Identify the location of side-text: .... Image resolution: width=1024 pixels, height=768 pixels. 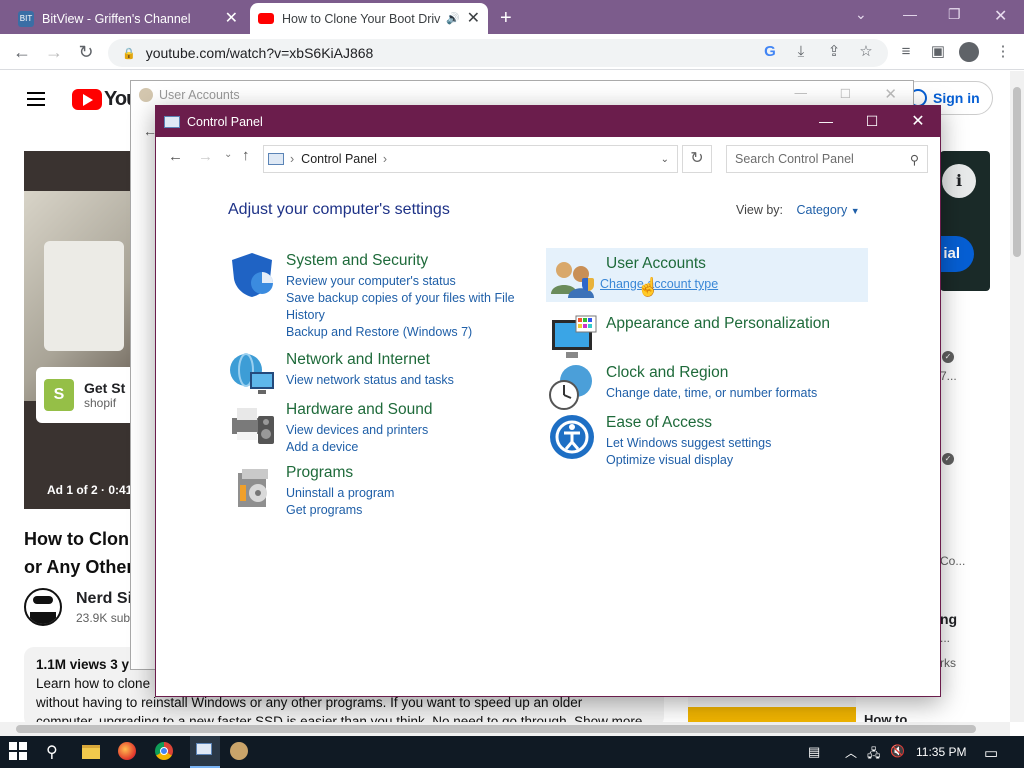
(945, 638).